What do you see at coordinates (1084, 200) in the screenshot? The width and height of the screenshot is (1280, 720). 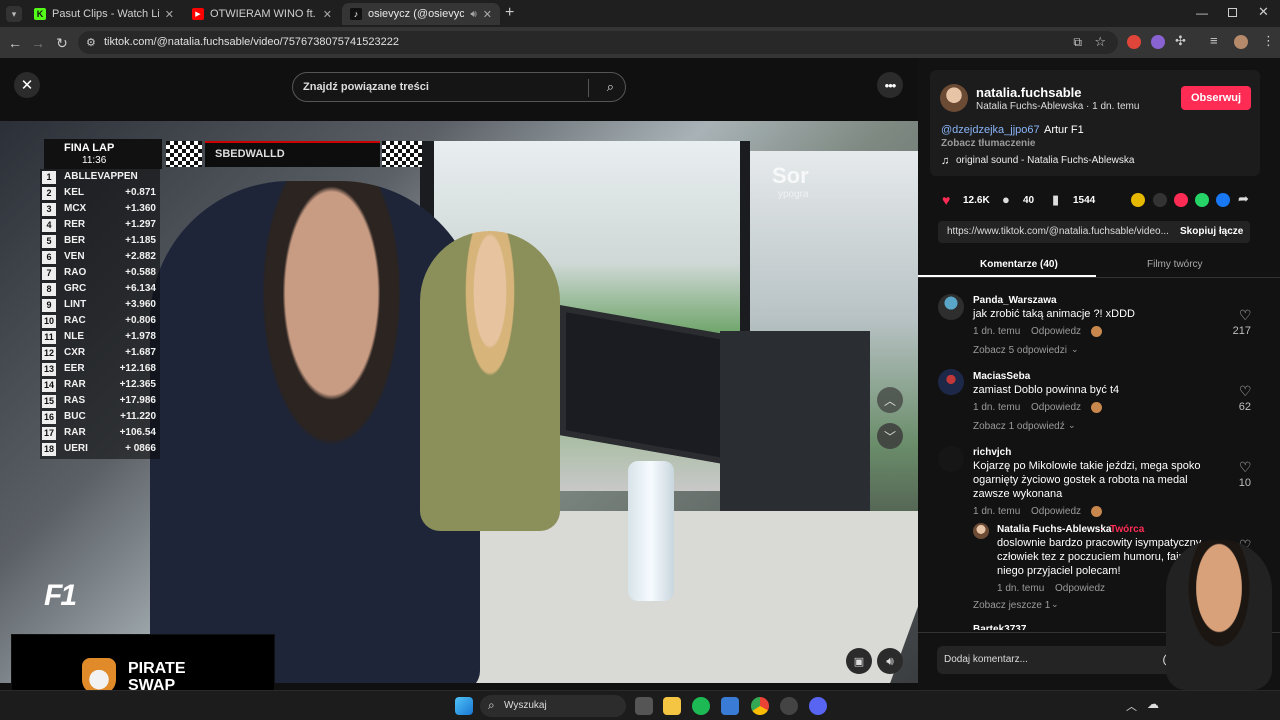 I see `save-count: 1544` at bounding box center [1084, 200].